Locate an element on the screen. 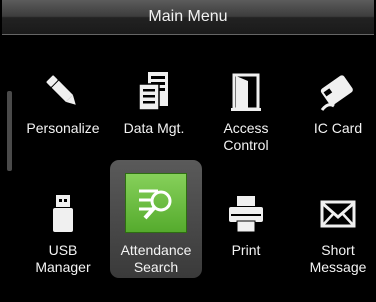  menu-item-label: Personalize is located at coordinates (63, 128).